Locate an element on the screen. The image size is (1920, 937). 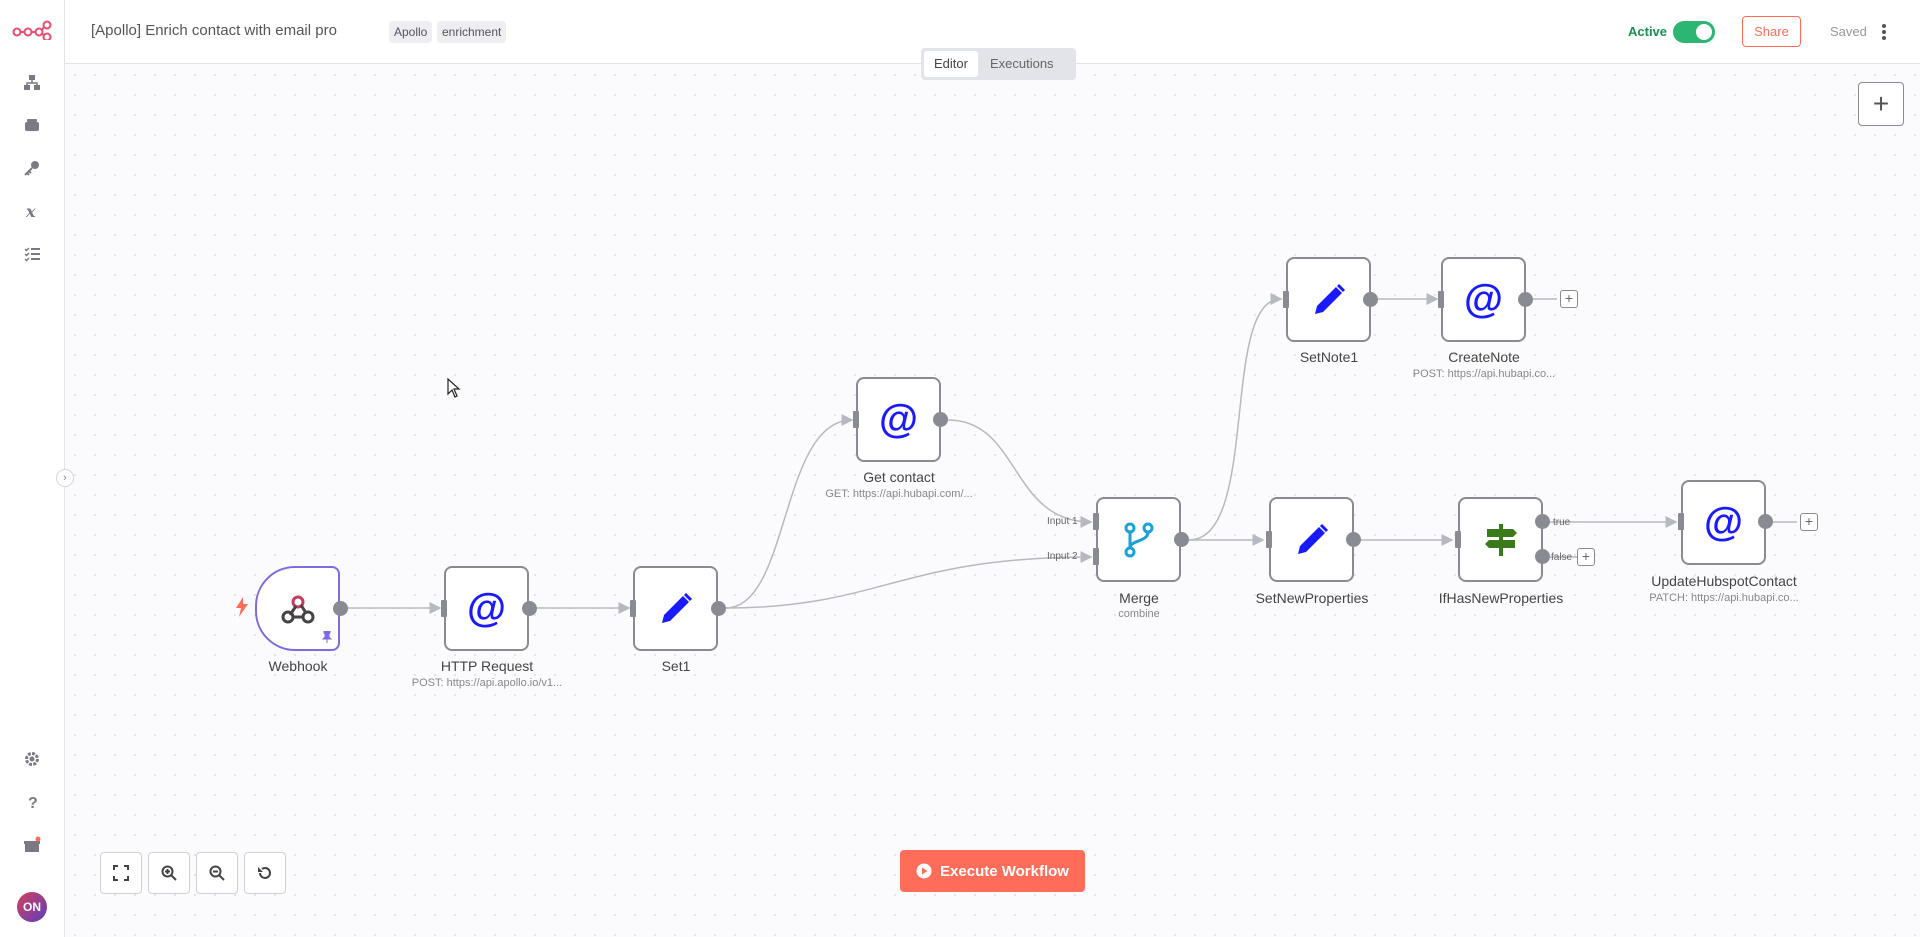
node-setnote1 is located at coordinates (1328, 299).